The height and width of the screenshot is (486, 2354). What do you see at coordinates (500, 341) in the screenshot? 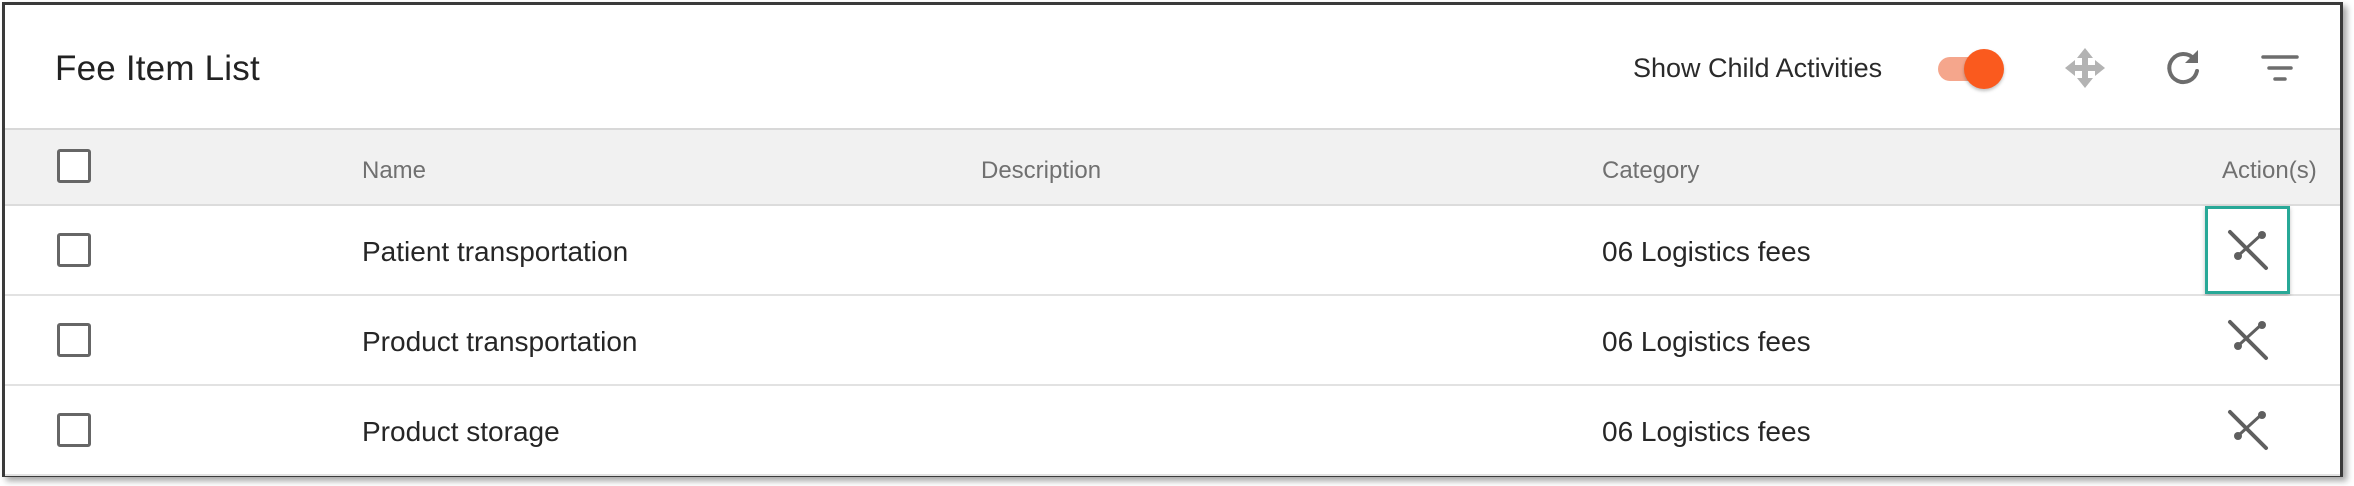
I see `row-name: Product transportation` at bounding box center [500, 341].